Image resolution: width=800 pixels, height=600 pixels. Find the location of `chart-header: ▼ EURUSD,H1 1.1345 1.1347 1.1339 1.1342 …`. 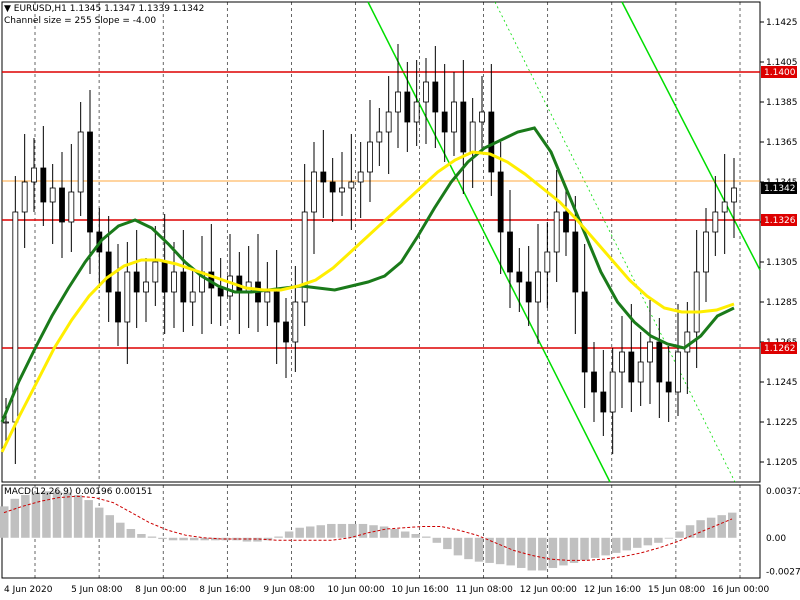

chart-header: ▼ EURUSD,H1 1.1345 1.1347 1.1339 1.1342 … is located at coordinates (104, 15).